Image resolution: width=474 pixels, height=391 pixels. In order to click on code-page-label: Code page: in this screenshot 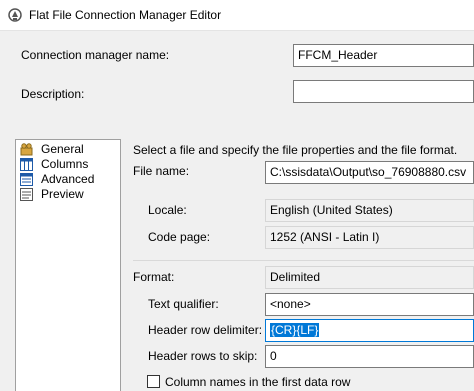, I will do `click(179, 237)`.